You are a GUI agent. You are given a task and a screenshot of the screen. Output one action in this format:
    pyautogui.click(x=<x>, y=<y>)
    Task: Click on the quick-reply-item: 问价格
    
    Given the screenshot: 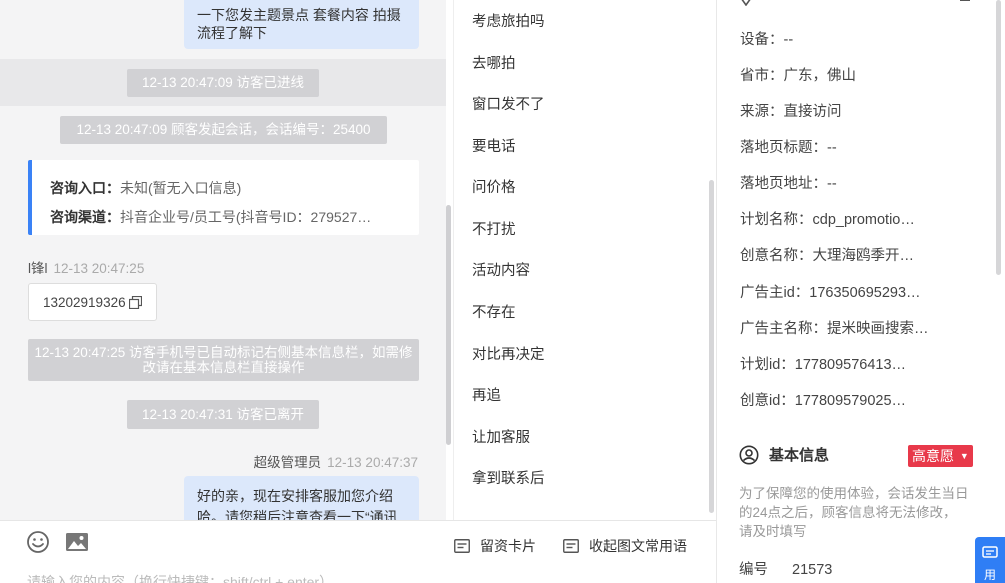 What is the action you would take?
    pyautogui.click(x=494, y=186)
    